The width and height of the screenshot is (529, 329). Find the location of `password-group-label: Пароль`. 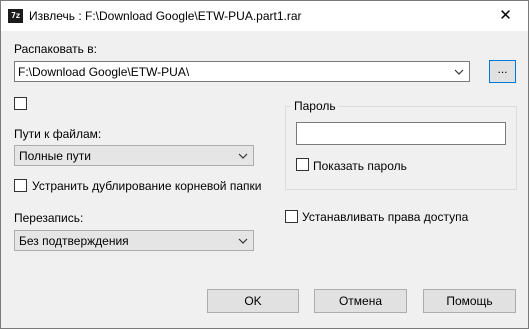

password-group-label: Пароль is located at coordinates (315, 106).